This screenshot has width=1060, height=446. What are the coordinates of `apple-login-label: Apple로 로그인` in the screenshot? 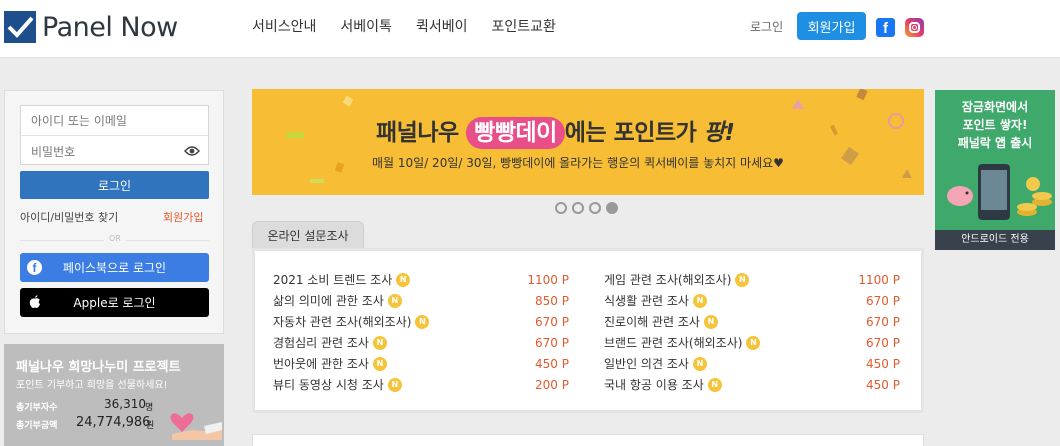 It's located at (114, 303).